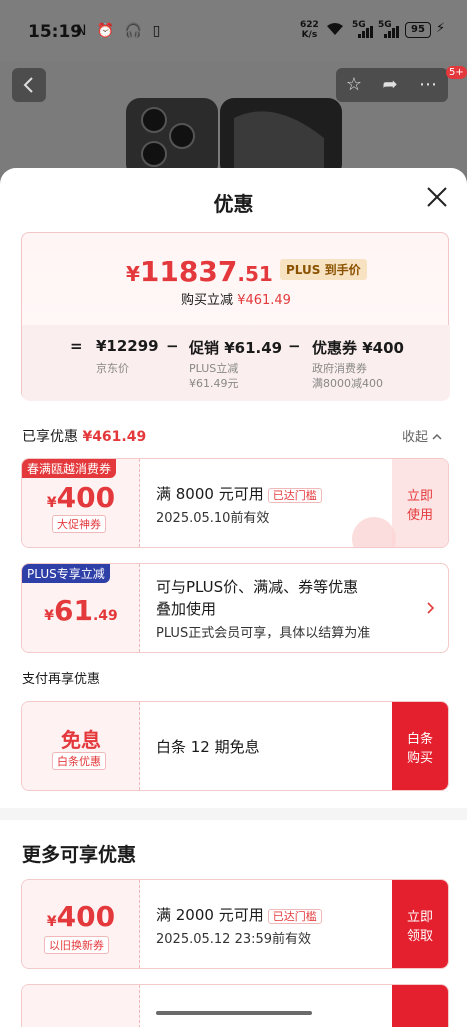 This screenshot has height=1027, width=467. Describe the element at coordinates (213, 518) in the screenshot. I see `coupon-expiry: 2025.05.10前有效` at that location.